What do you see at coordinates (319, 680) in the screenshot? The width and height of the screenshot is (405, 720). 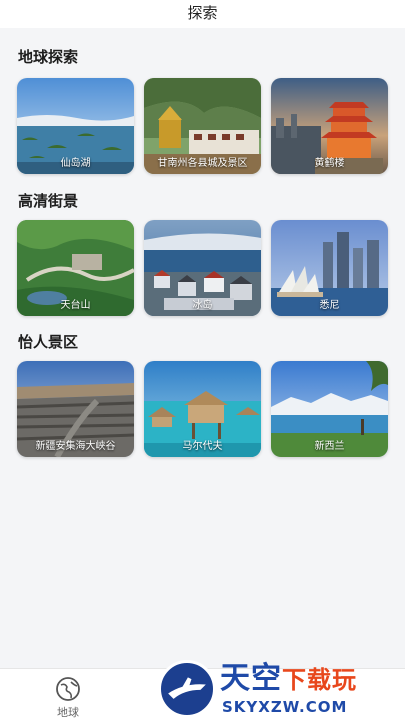 I see `watermark-title-accent: 下载玩` at bounding box center [319, 680].